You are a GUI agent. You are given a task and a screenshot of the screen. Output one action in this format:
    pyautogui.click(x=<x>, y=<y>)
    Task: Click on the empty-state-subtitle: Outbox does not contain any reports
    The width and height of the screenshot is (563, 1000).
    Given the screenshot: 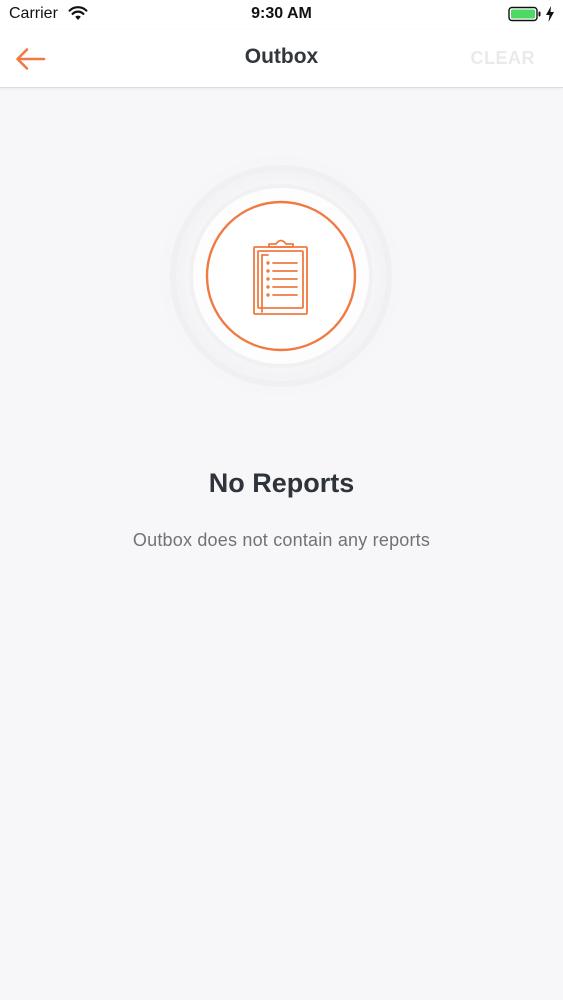 What is the action you would take?
    pyautogui.click(x=281, y=540)
    